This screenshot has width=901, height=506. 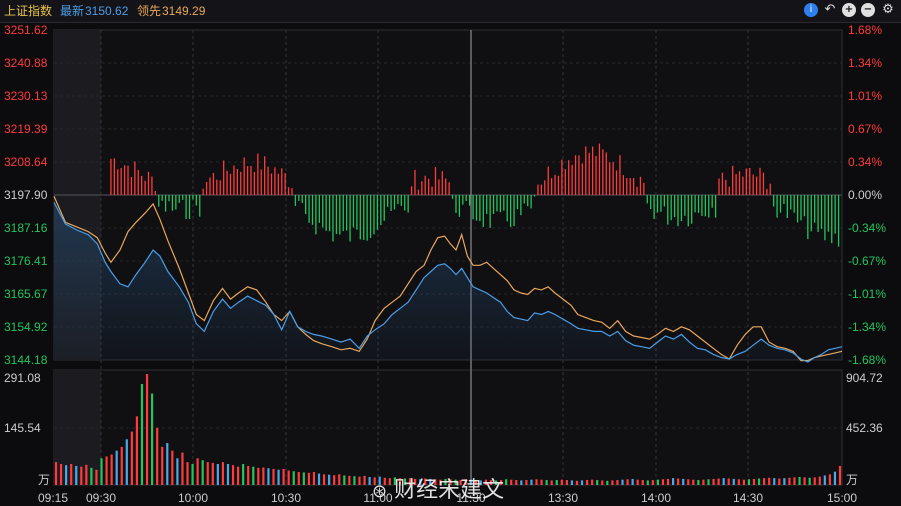 I want to click on volume-tick-left: 145.54, so click(x=22, y=428).